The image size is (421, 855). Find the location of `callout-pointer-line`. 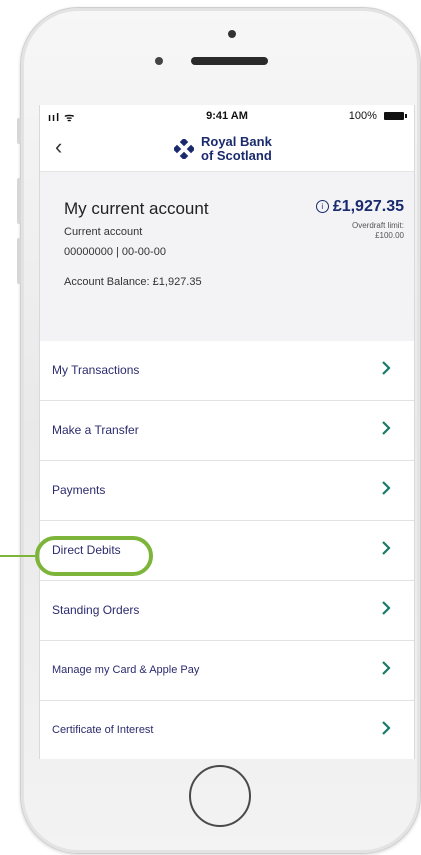

callout-pointer-line is located at coordinates (17, 556).